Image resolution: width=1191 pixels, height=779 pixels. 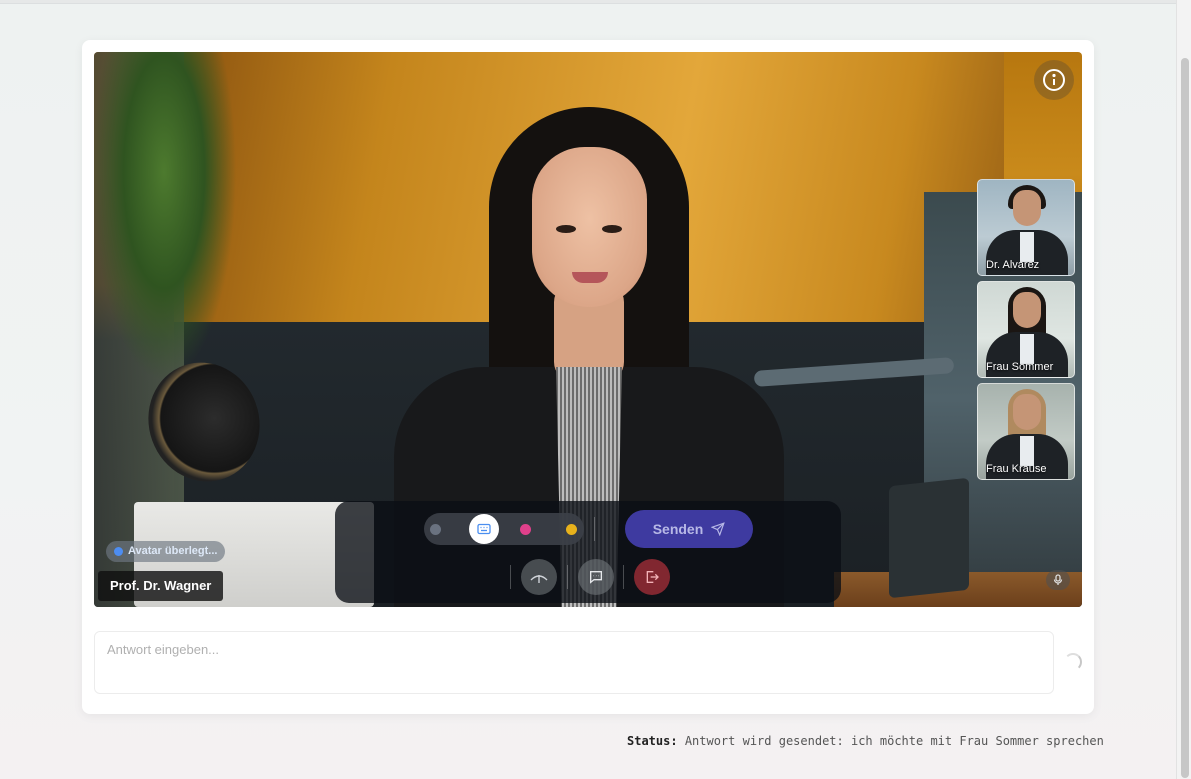 What do you see at coordinates (1073, 662) in the screenshot?
I see `loading-spinner-icon` at bounding box center [1073, 662].